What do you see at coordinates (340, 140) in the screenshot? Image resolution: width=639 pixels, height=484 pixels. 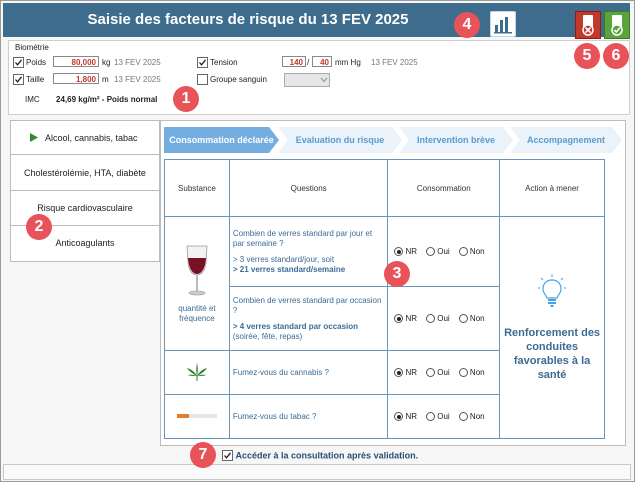 I see `step-evaluation: Evaluation du risque` at bounding box center [340, 140].